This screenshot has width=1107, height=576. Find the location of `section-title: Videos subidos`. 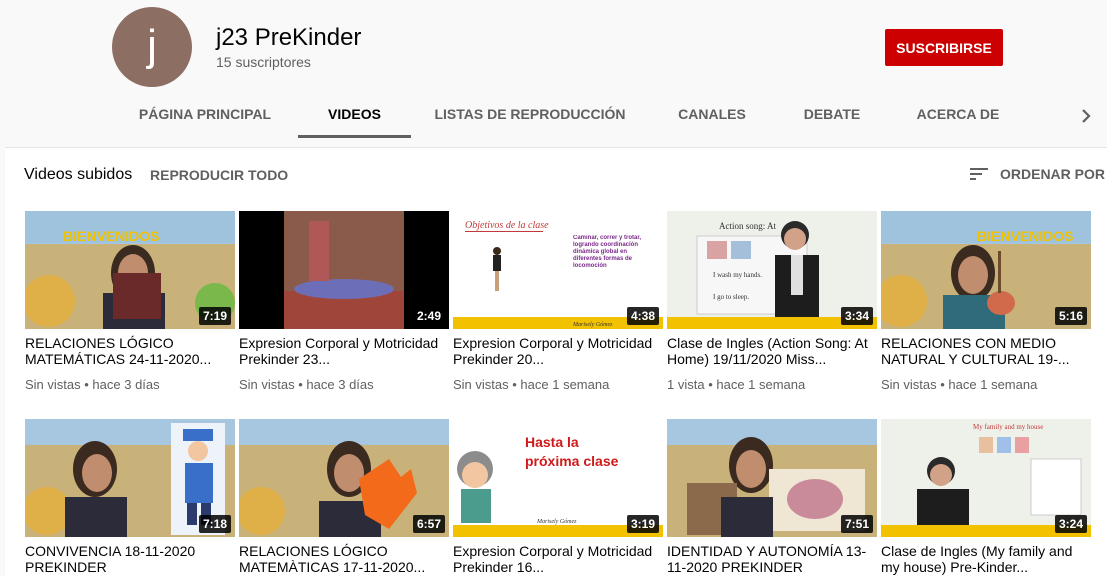

section-title: Videos subidos is located at coordinates (78, 174).